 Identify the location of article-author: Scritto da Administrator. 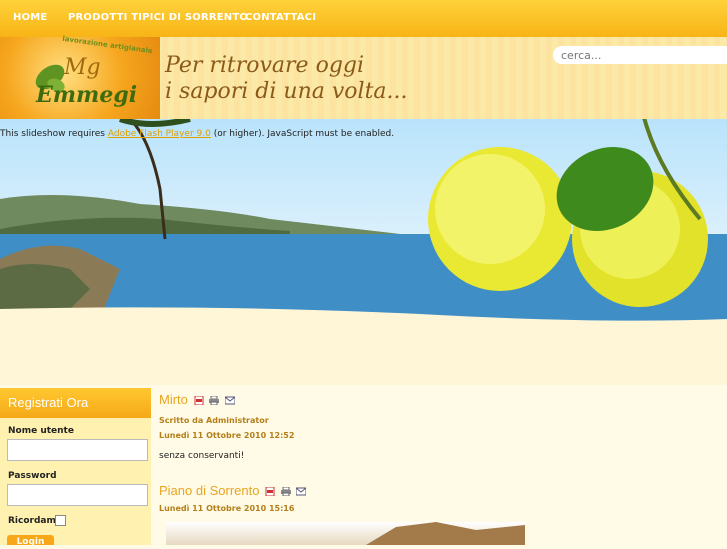
(214, 420).